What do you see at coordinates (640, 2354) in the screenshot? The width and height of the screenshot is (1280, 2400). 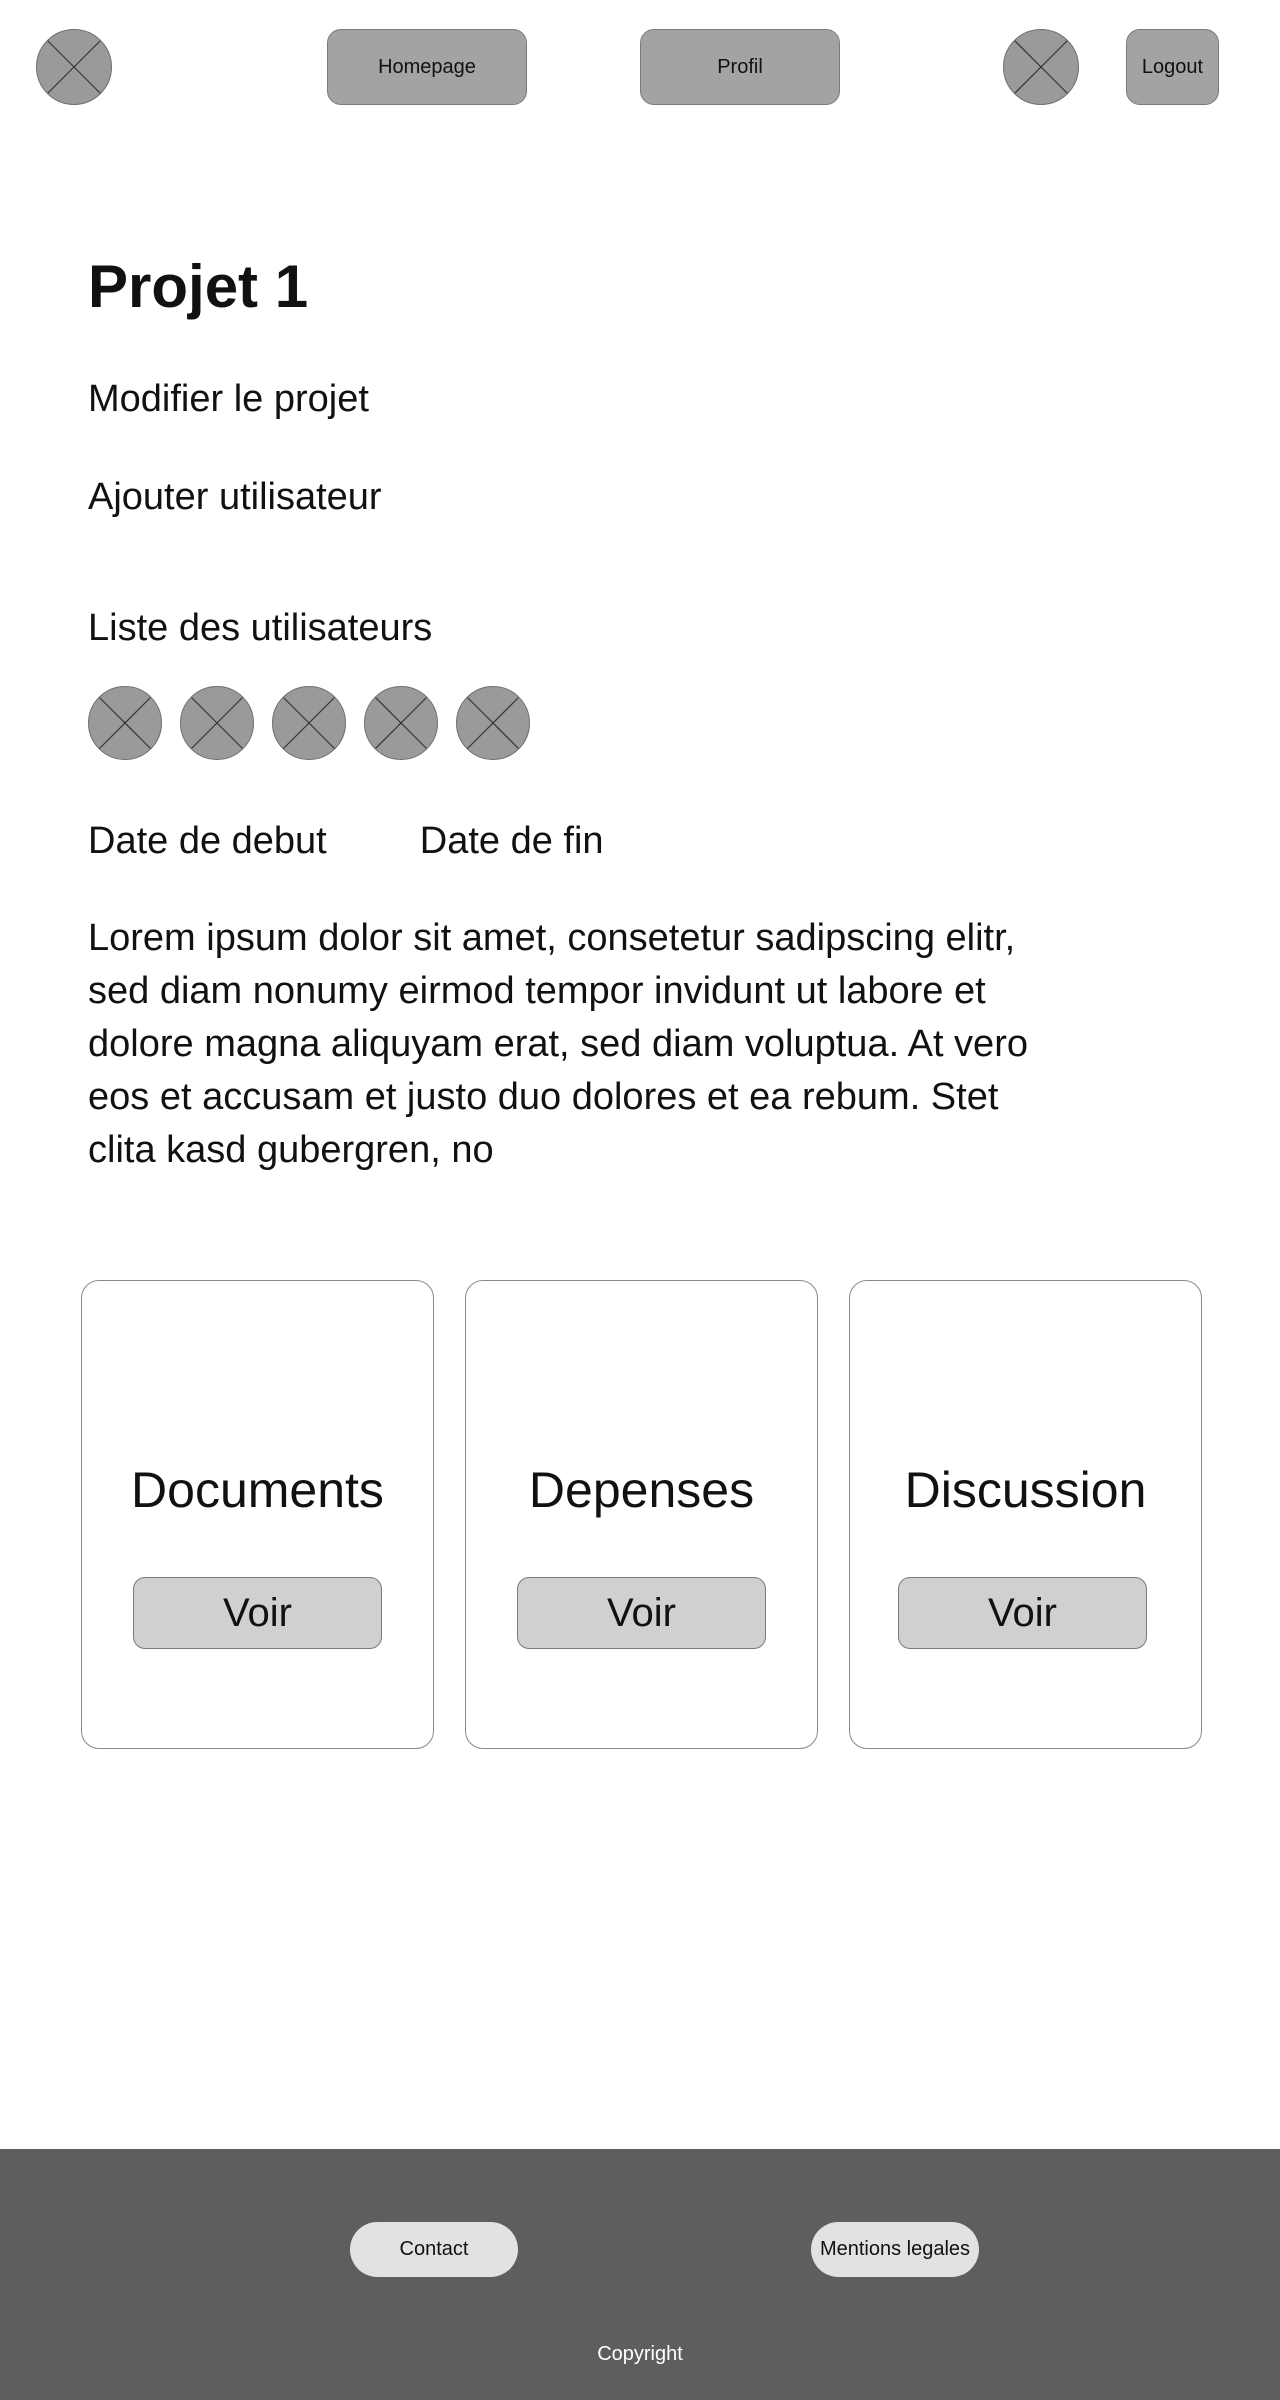 I see `copyright-text: Copyright` at bounding box center [640, 2354].